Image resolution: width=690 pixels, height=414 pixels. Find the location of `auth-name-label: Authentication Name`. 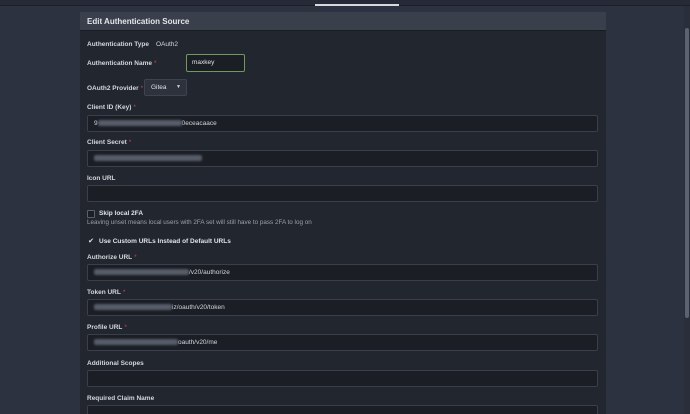

auth-name-label: Authentication Name is located at coordinates (120, 63).